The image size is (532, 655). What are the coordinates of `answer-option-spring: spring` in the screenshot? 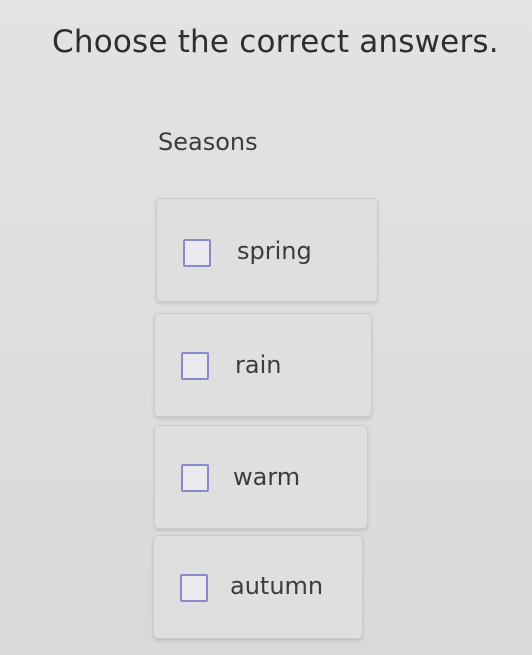 It's located at (267, 250).